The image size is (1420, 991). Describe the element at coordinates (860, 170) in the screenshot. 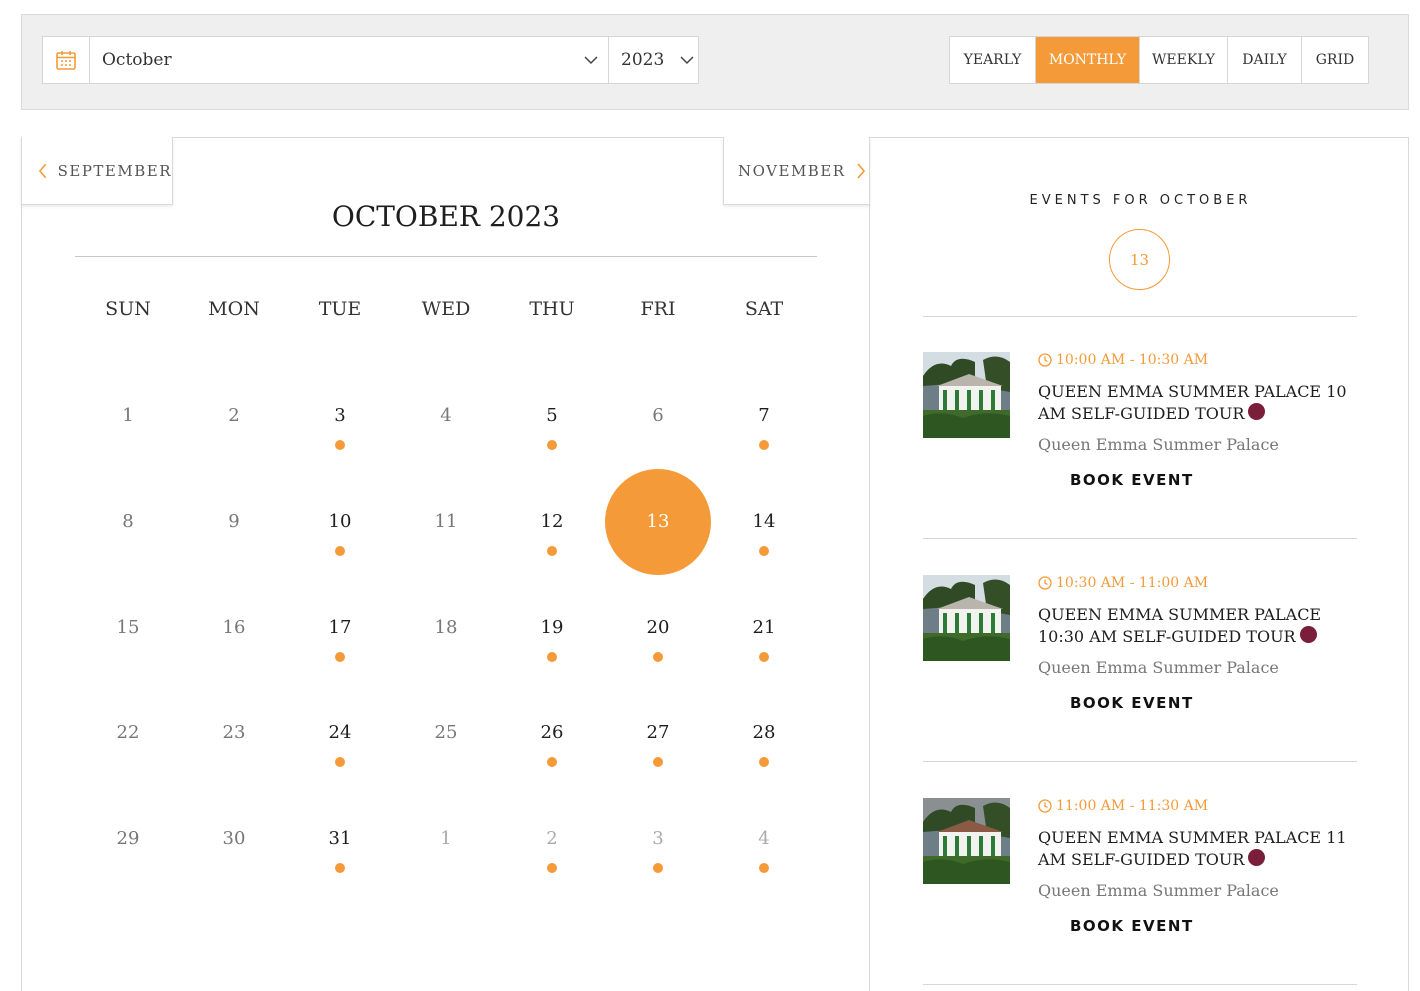

I see `chevron-right-icon` at that location.